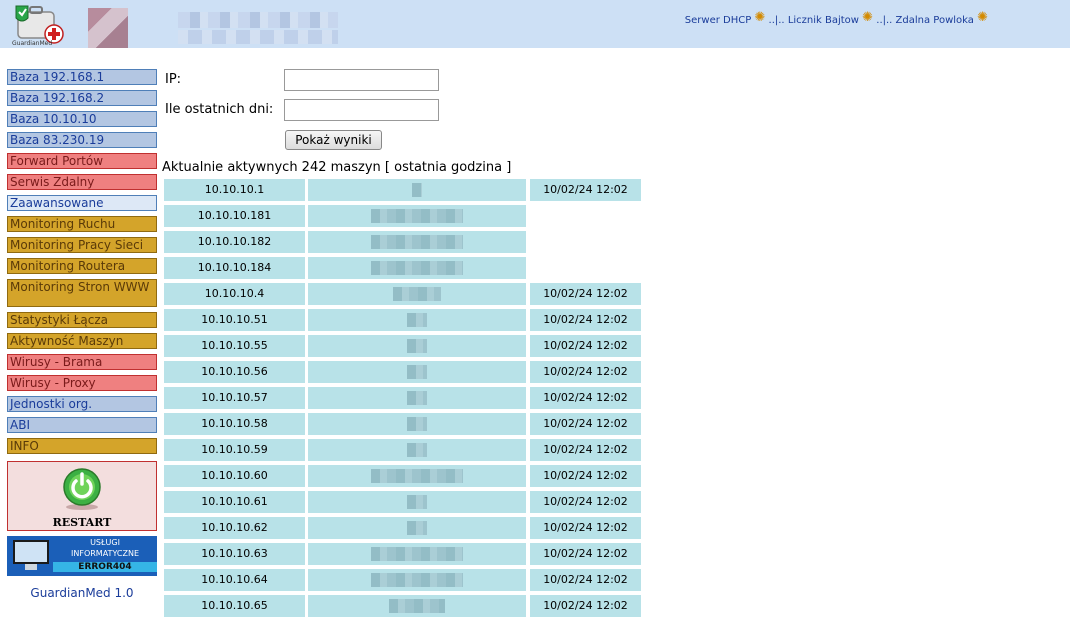  Describe the element at coordinates (361, 80) in the screenshot. I see `ip-input` at that location.